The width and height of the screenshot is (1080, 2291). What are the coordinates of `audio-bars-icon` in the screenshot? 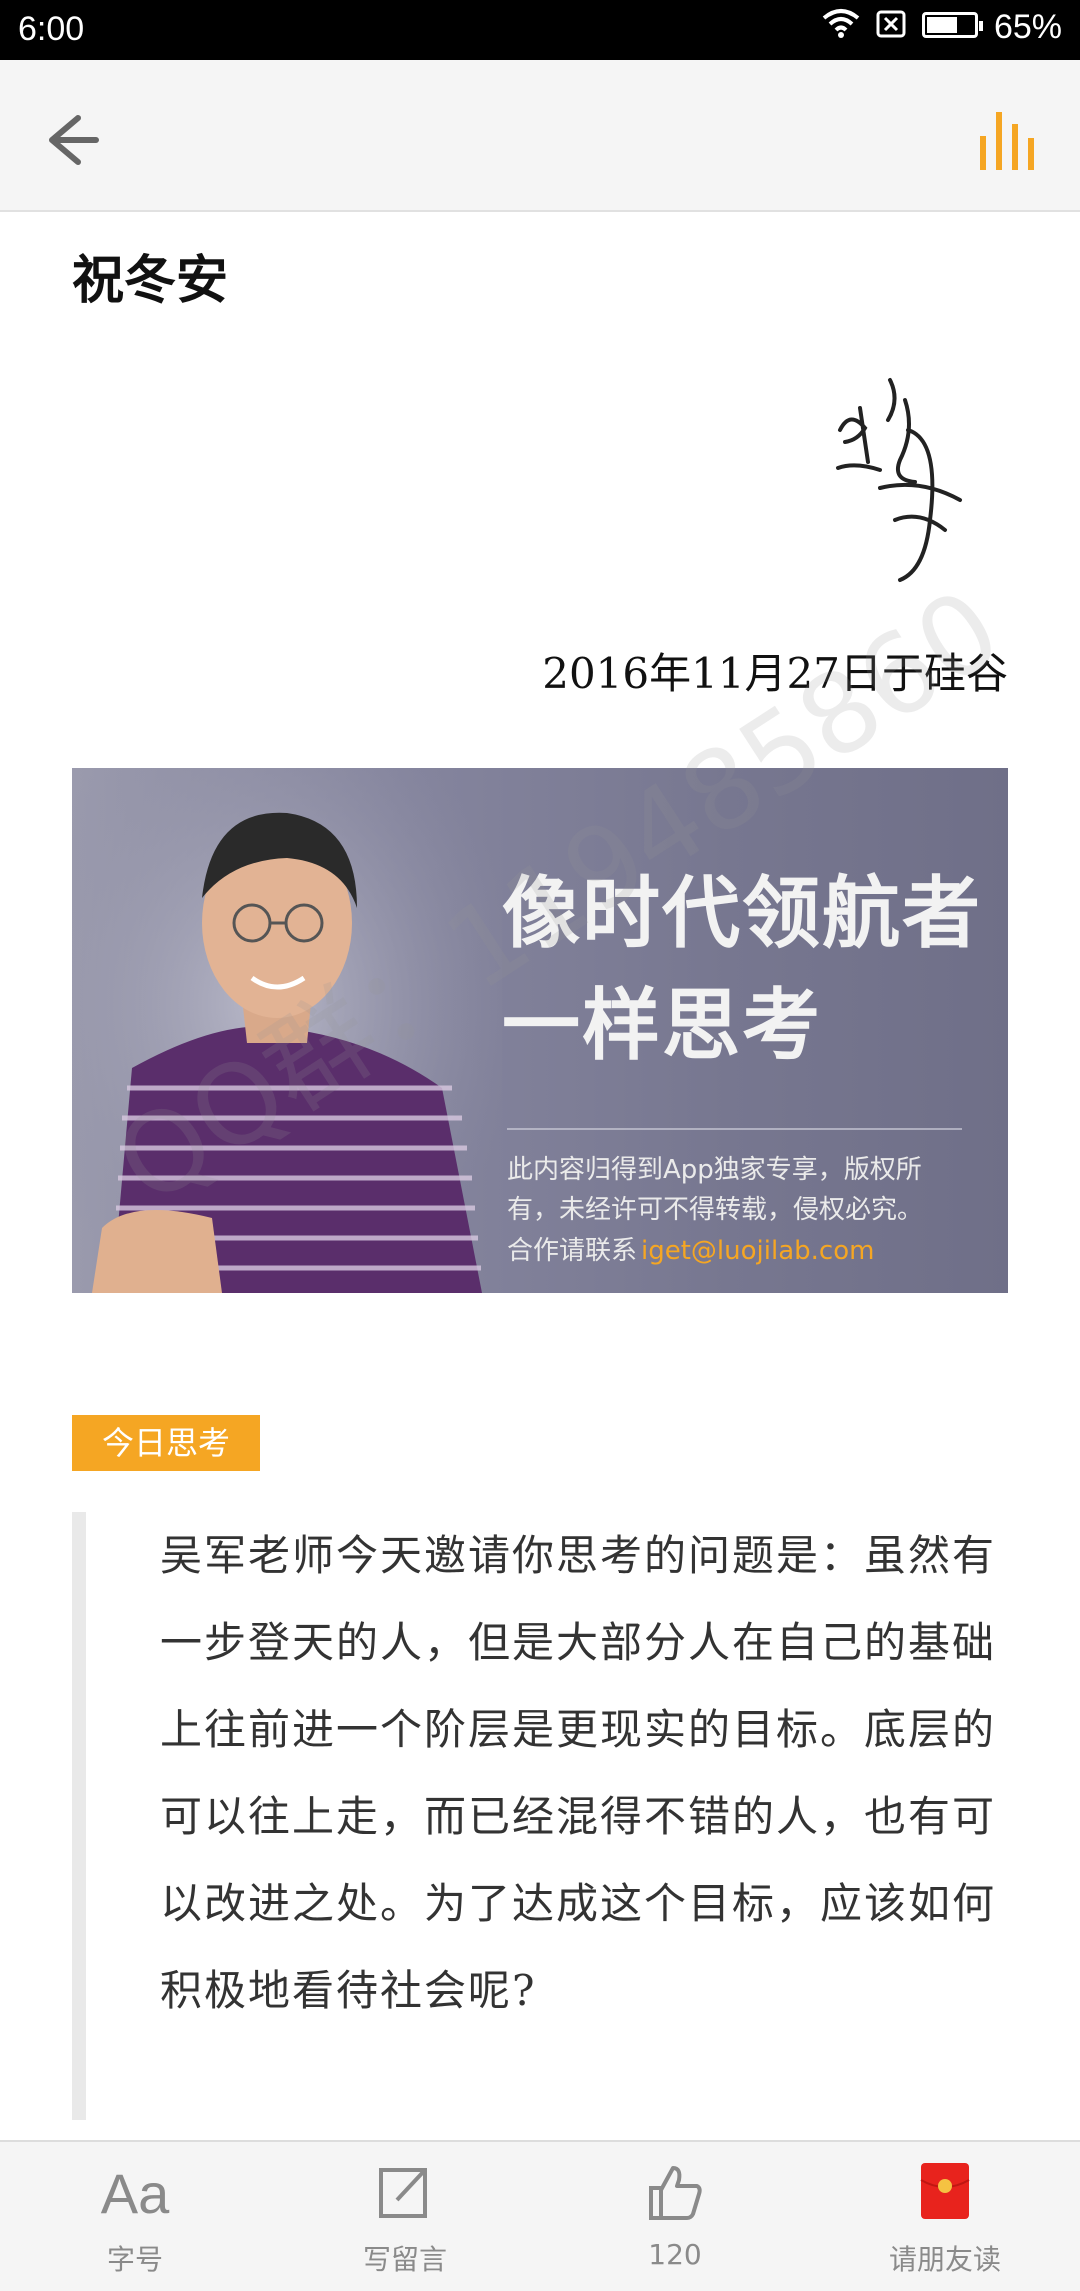 It's located at (1007, 141).